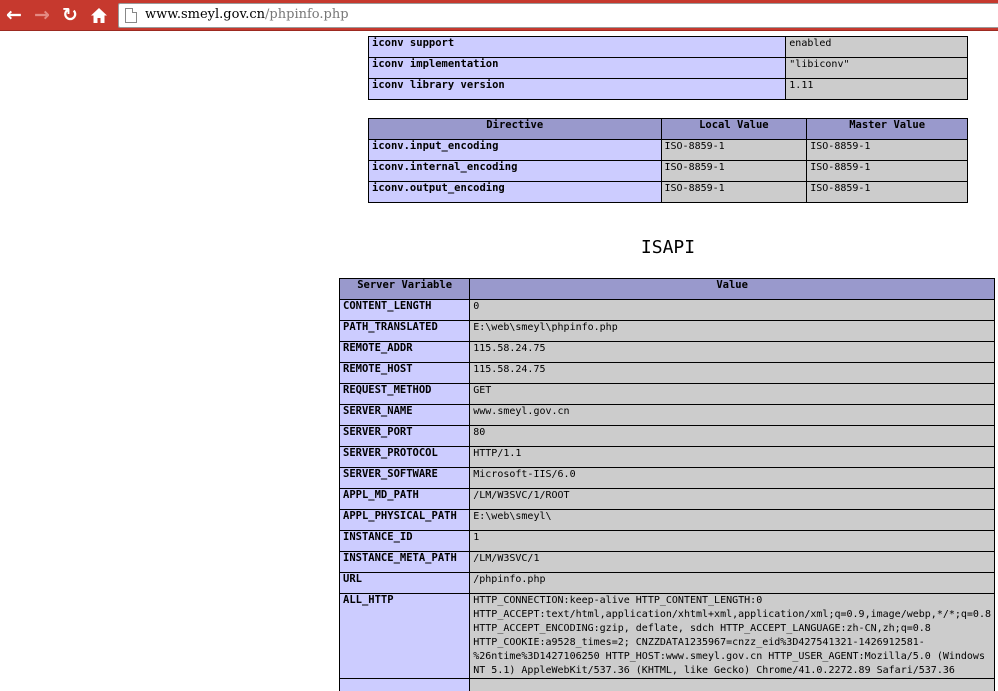 The image size is (998, 691). Describe the element at coordinates (668, 247) in the screenshot. I see `isapi-section-title: ISAPI` at that location.